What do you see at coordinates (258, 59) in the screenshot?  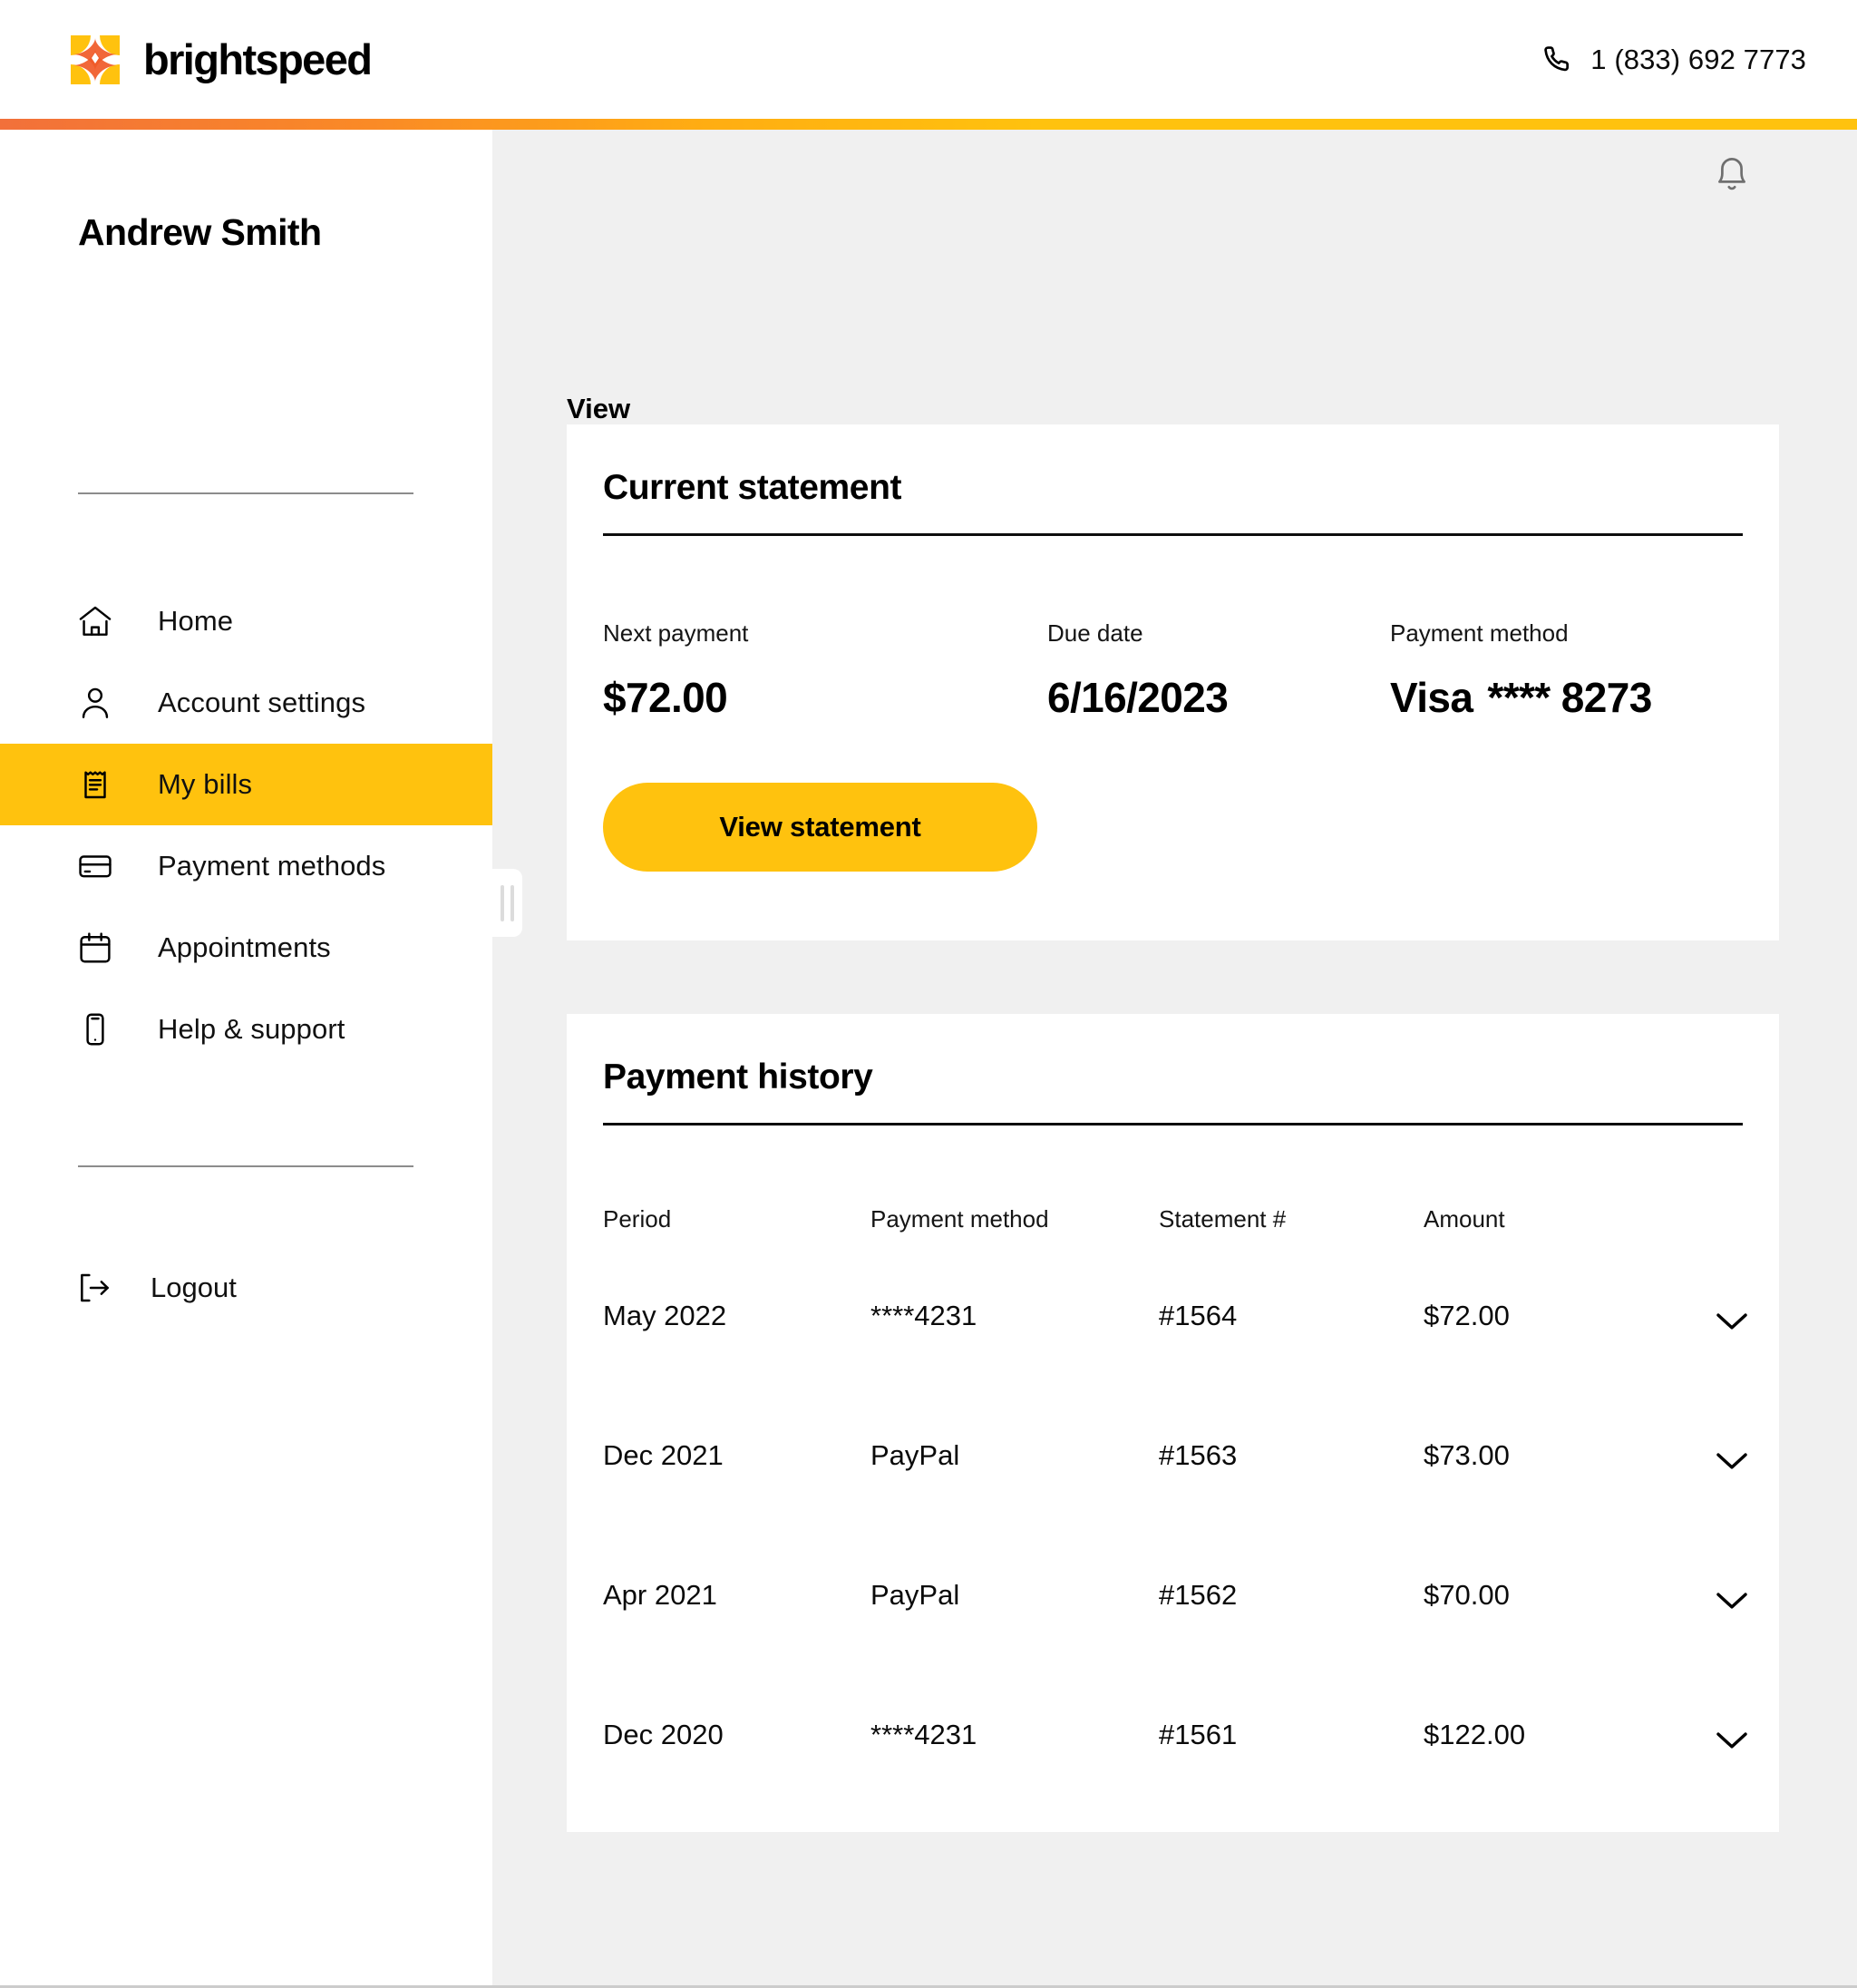 I see `brand-name: brightspeed` at bounding box center [258, 59].